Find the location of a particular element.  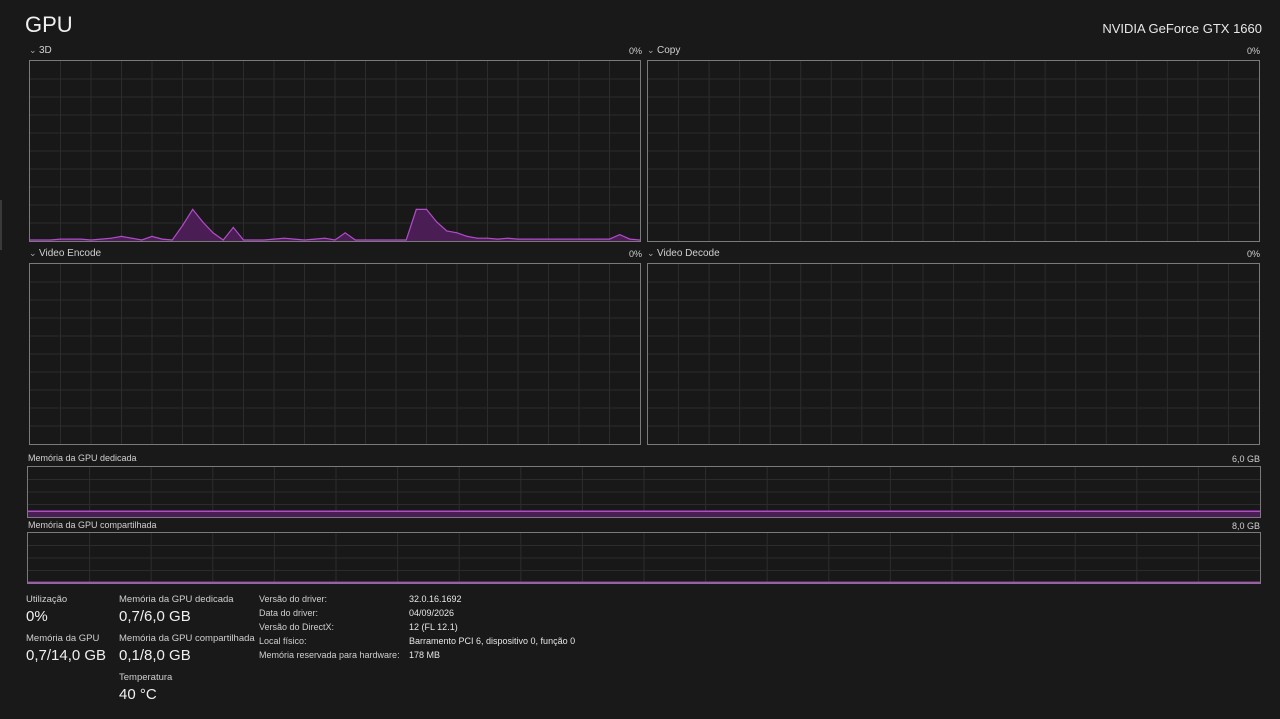

shared-memory-label: Memória da GPU compartilhada is located at coordinates (187, 638).